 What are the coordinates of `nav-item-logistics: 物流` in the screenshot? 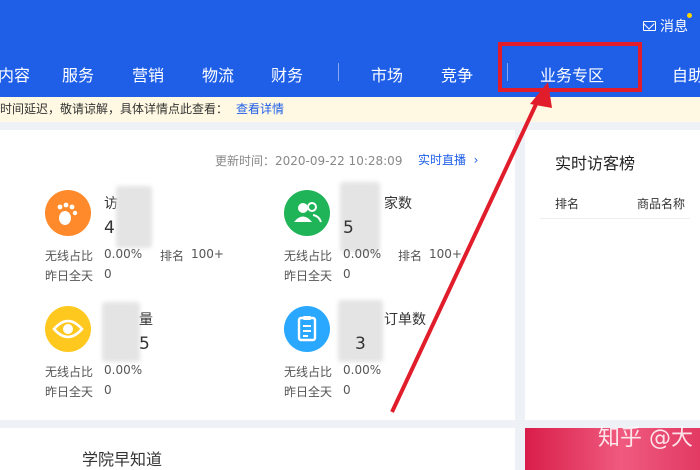 It's located at (218, 74).